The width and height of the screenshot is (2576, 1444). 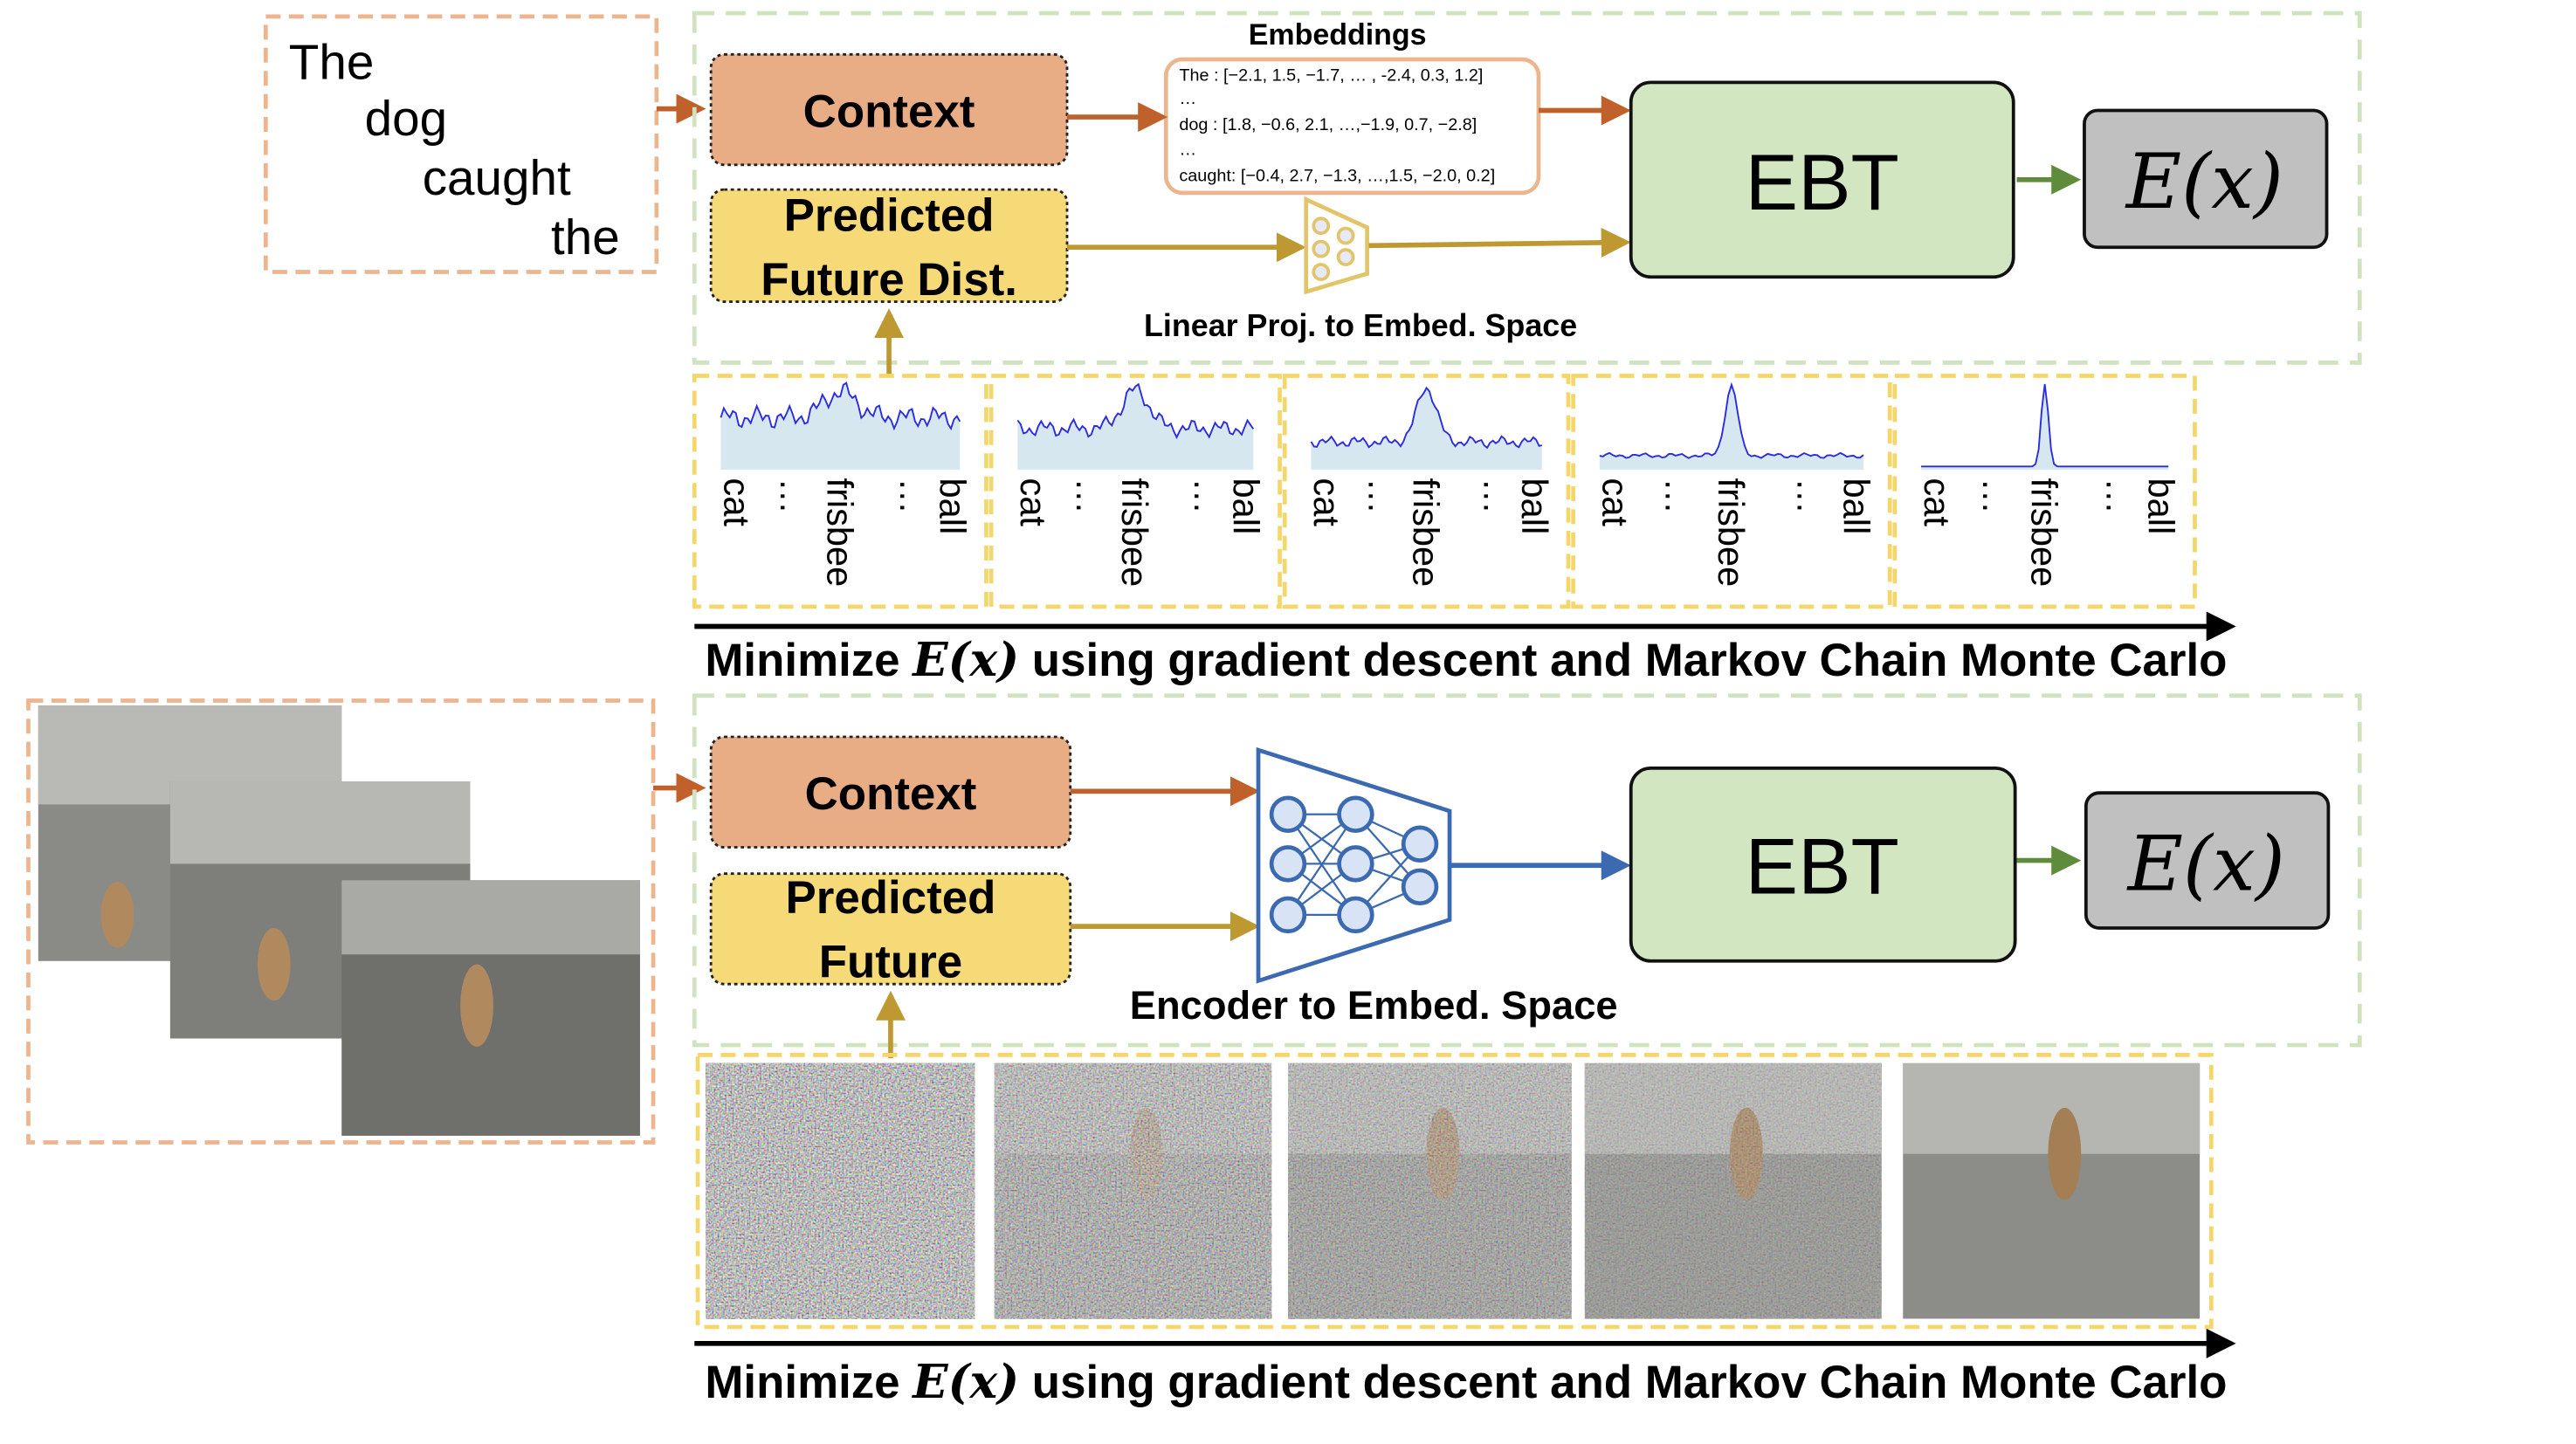 What do you see at coordinates (1374, 1005) in the screenshot?
I see `encoder-label: Encoder to Embed. Space` at bounding box center [1374, 1005].